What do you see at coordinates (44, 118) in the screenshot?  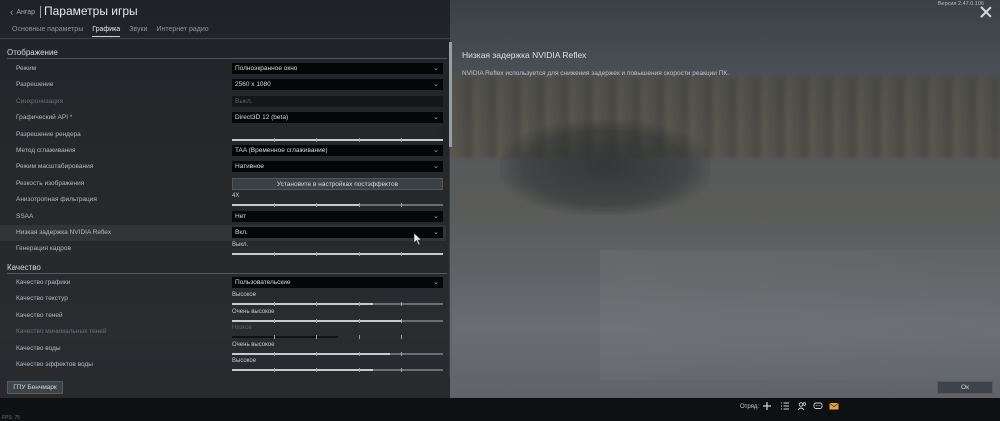 I see `setting-label: Графический API *` at bounding box center [44, 118].